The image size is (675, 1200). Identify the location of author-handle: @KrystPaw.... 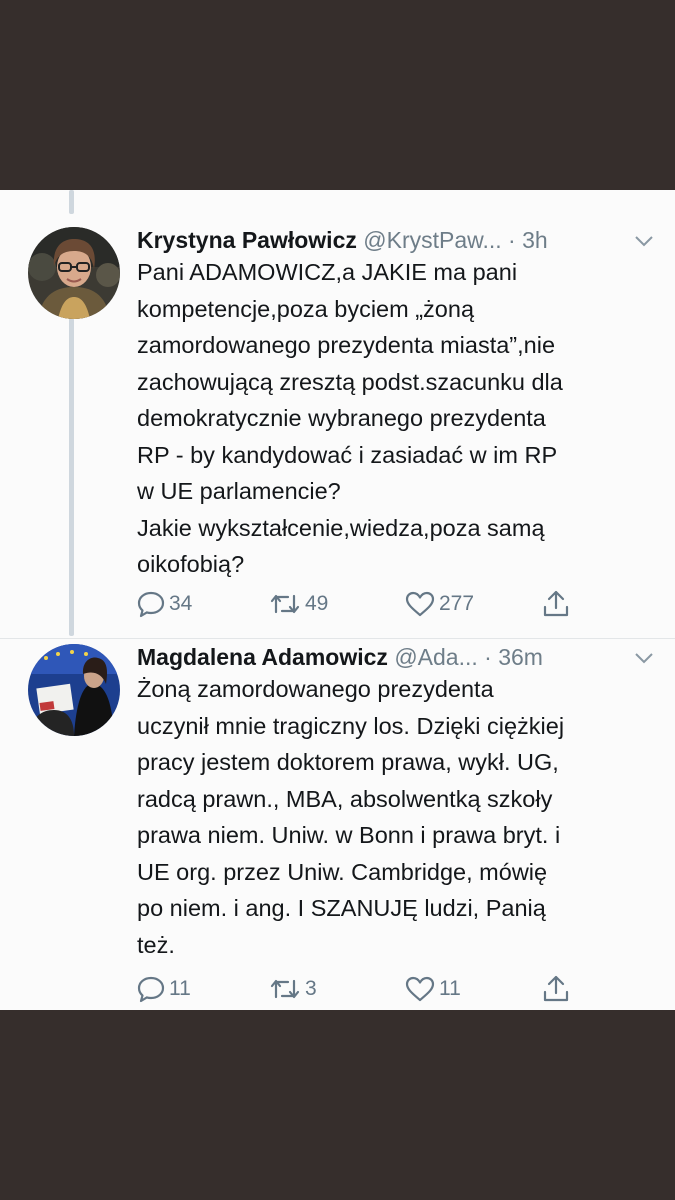
(432, 240).